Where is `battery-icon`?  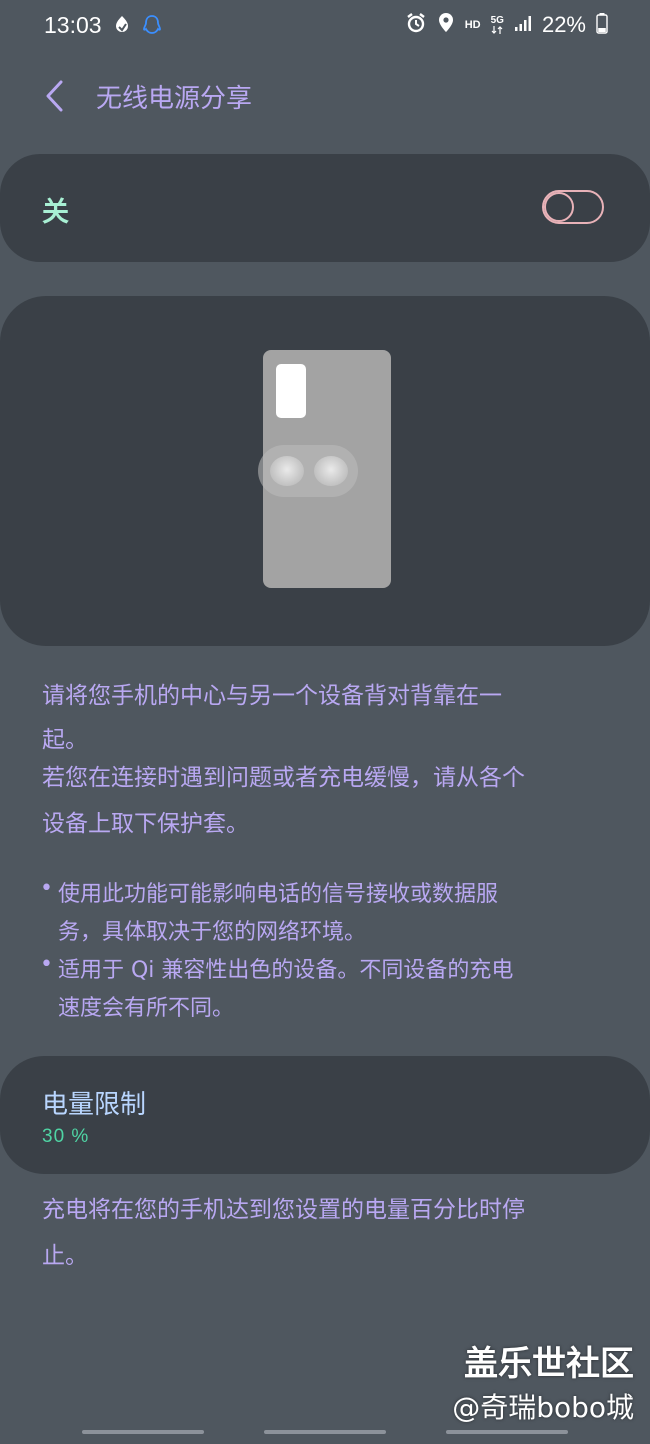 battery-icon is located at coordinates (602, 25).